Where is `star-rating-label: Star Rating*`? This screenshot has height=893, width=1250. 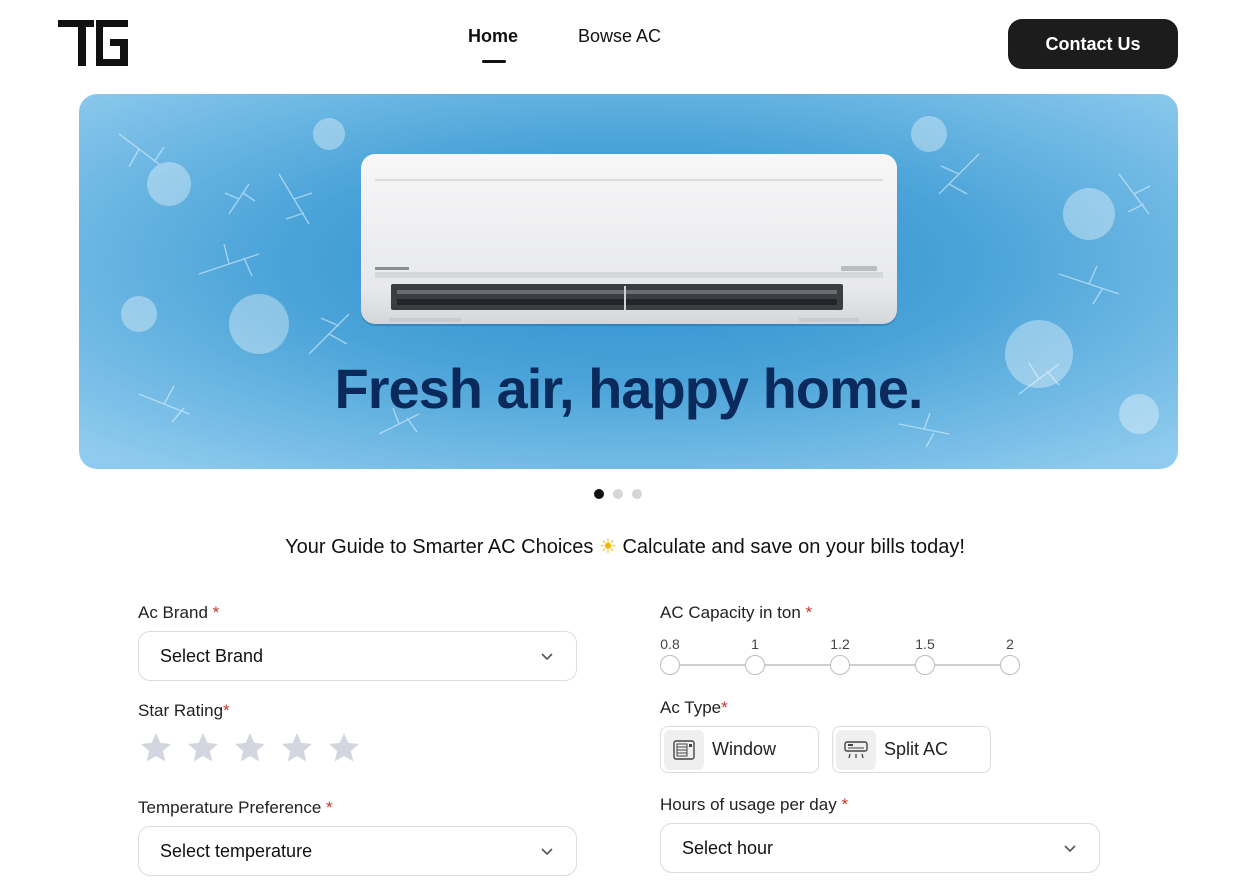
star-rating-label: Star Rating* is located at coordinates (184, 711).